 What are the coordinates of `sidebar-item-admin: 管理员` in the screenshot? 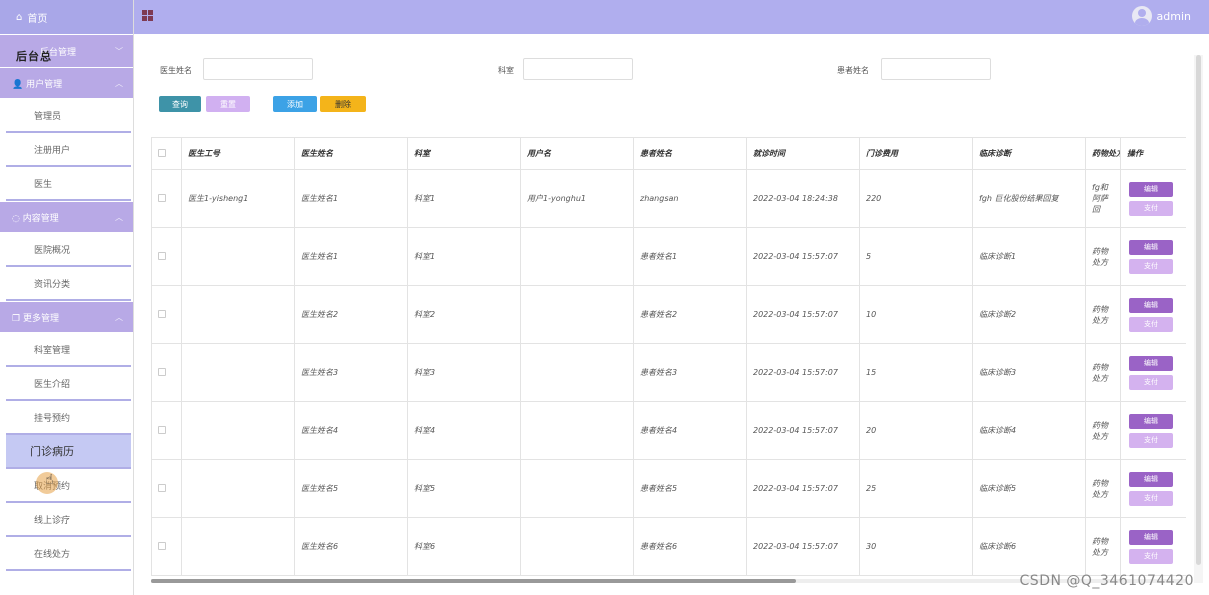 It's located at (68, 116).